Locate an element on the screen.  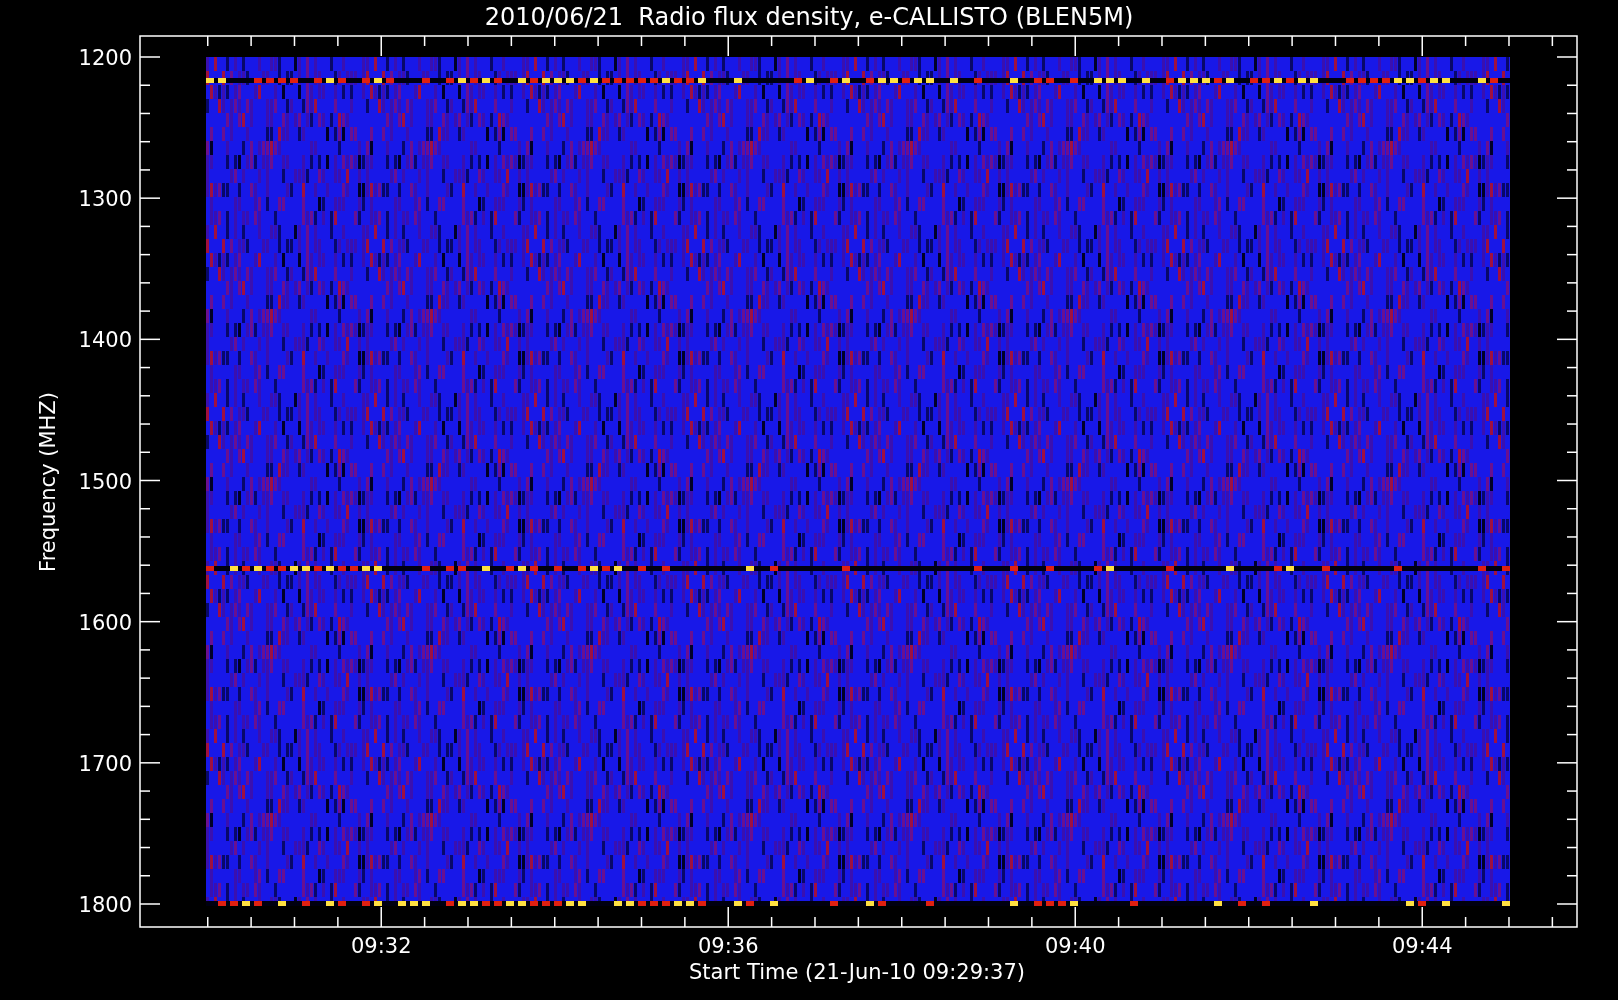
y-tick-label: 1200 is located at coordinates (105, 58).